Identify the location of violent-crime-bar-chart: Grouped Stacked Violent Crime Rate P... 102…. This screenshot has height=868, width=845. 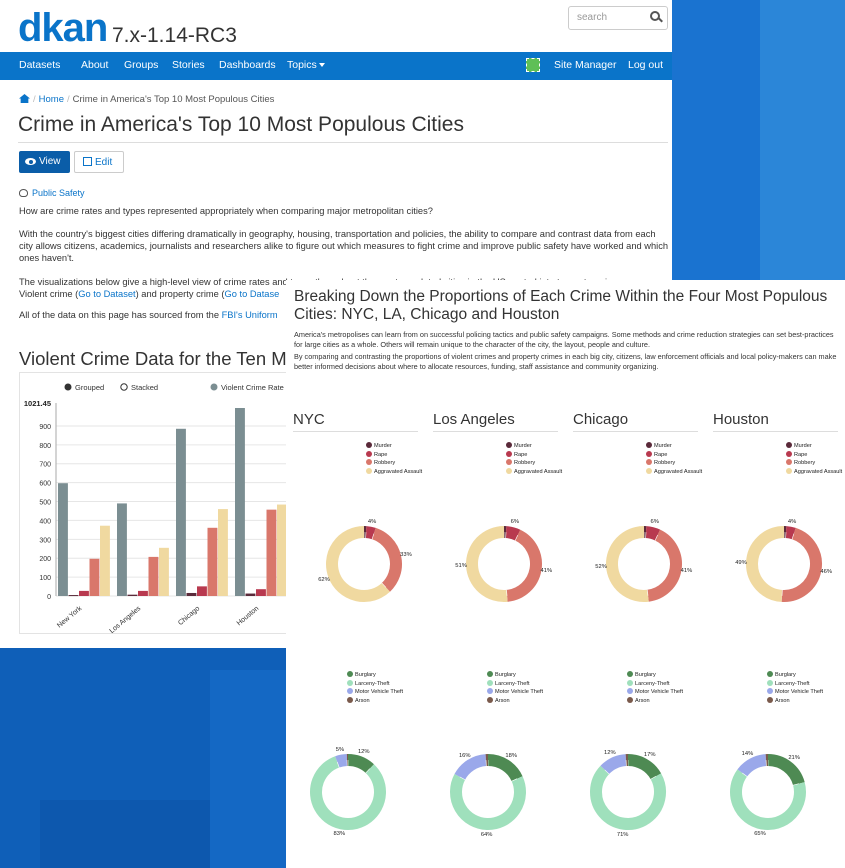
(159, 503).